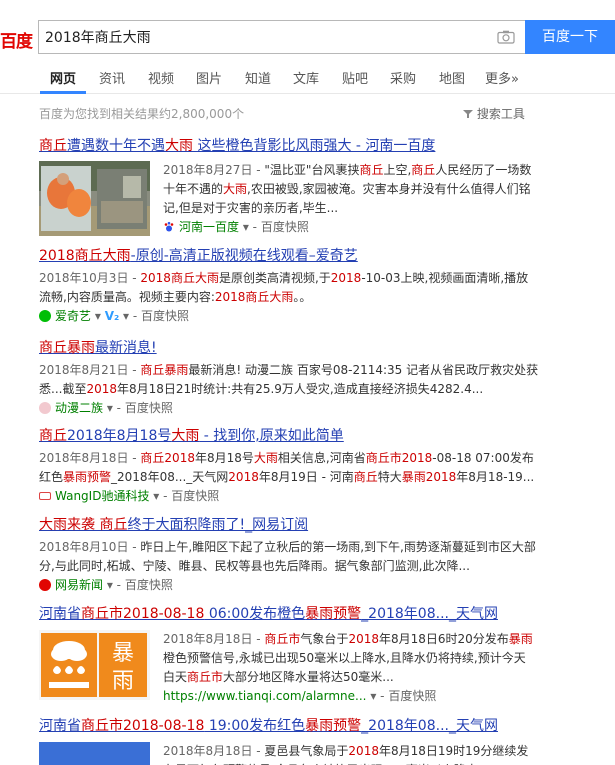 The width and height of the screenshot is (615, 765). Describe the element at coordinates (348, 227) in the screenshot. I see `result-source: 河南一百度 ▾ - 百度快照` at that location.